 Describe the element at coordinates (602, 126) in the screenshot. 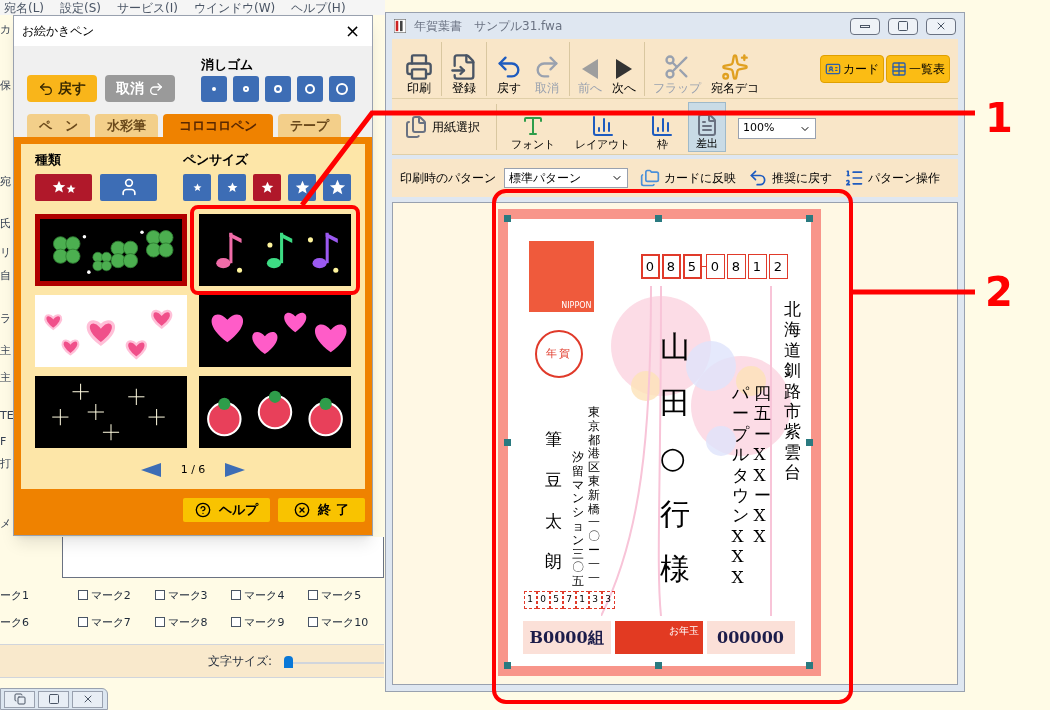

I see `toolbar-button: レイアウト` at that location.